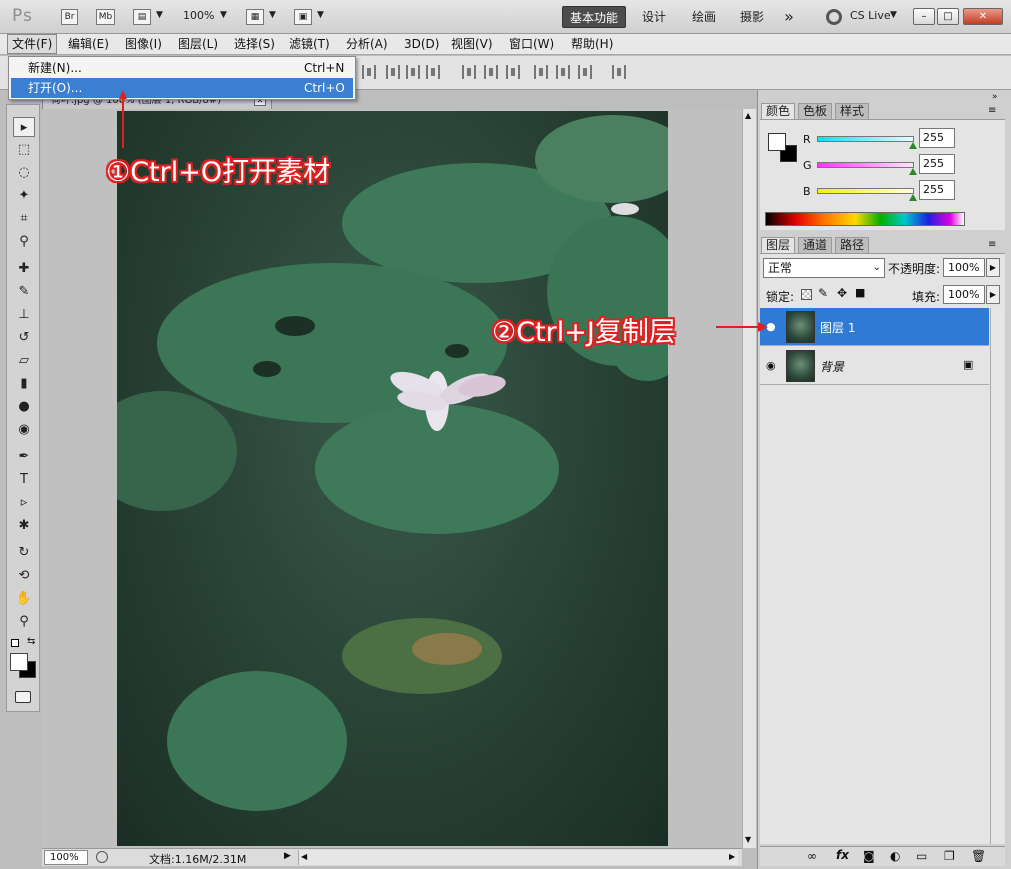 The width and height of the screenshot is (1011, 869). Describe the element at coordinates (24, 503) in the screenshot. I see `path-selection-tool-icon: ▹` at that location.